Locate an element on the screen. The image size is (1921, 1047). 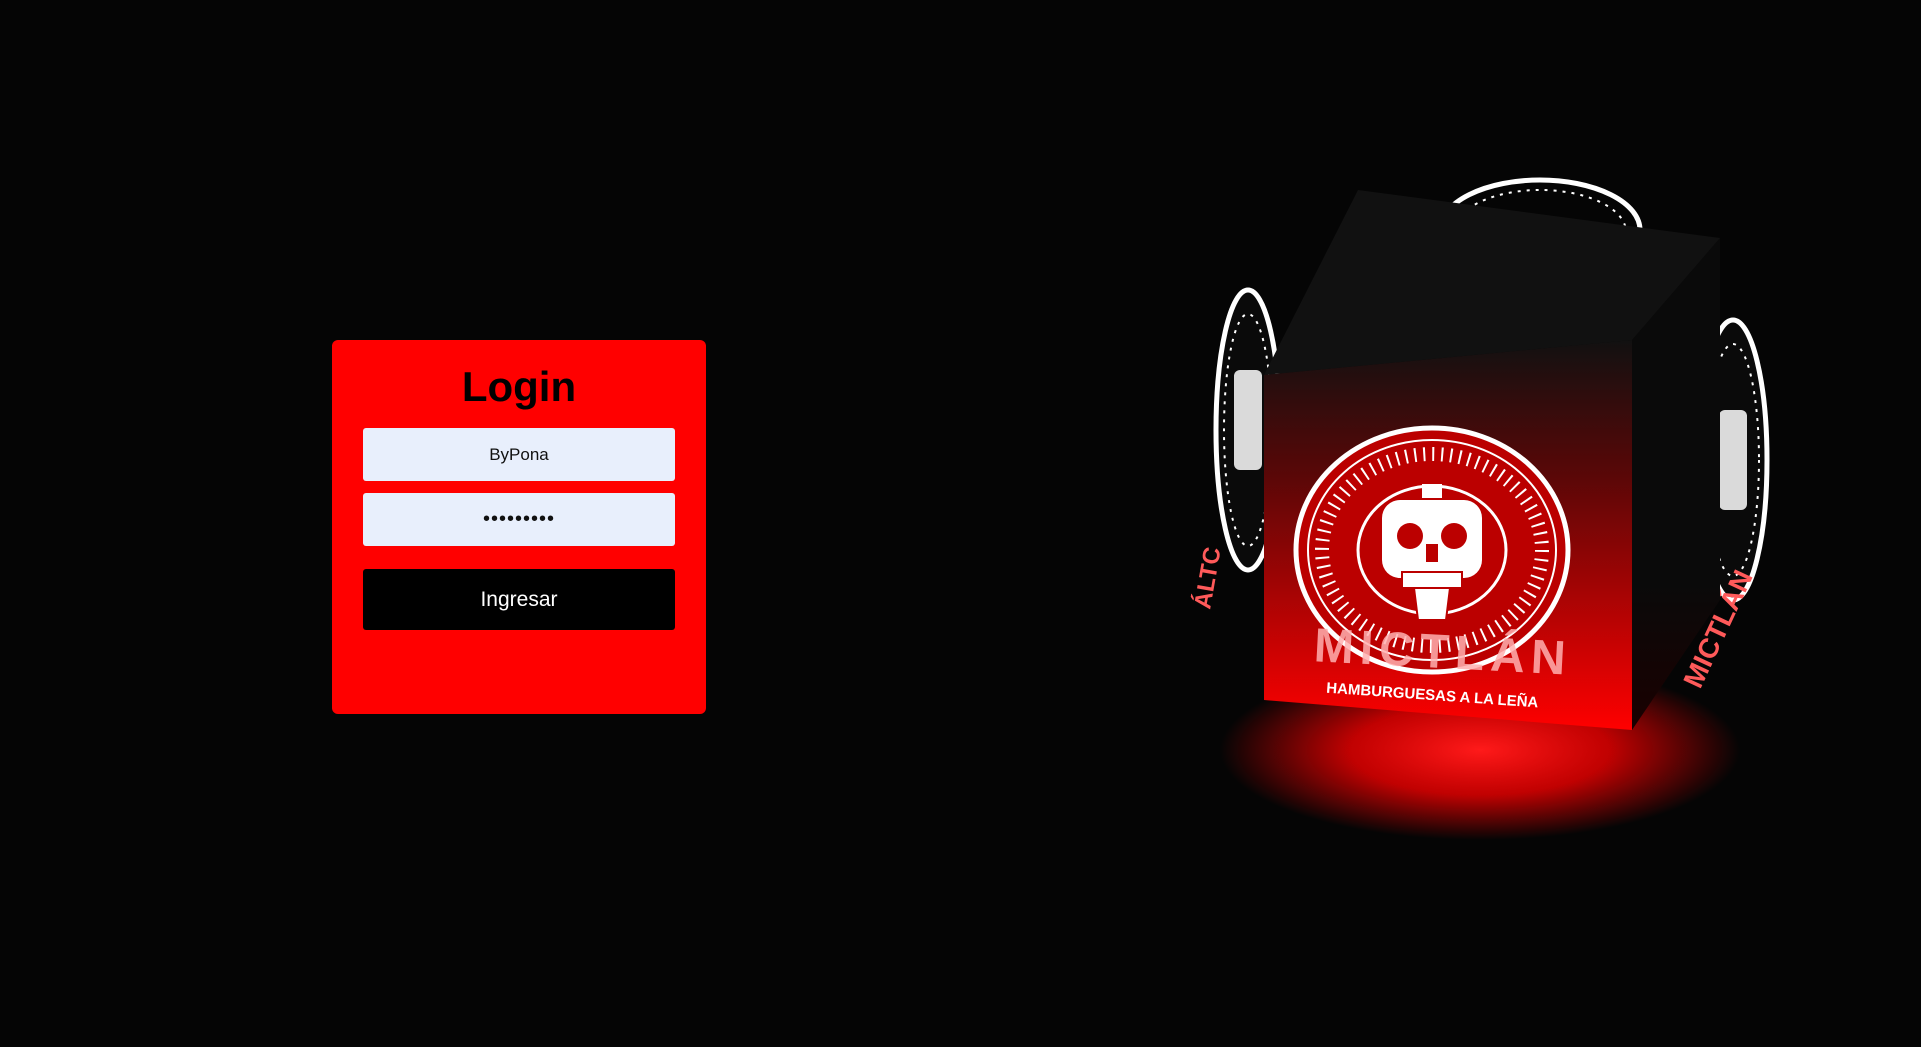
login-form: Login ••••••••• Ingresar is located at coordinates (519, 527).